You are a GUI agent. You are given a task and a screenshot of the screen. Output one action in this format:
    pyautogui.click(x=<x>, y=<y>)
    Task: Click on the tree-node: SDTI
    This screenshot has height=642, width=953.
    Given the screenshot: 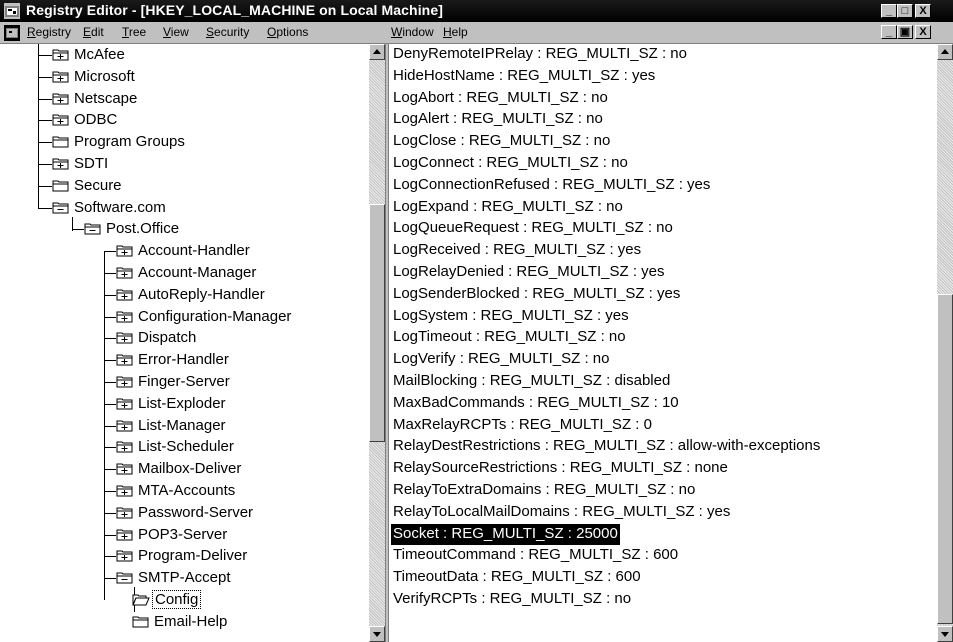 What is the action you would take?
    pyautogui.click(x=184, y=164)
    